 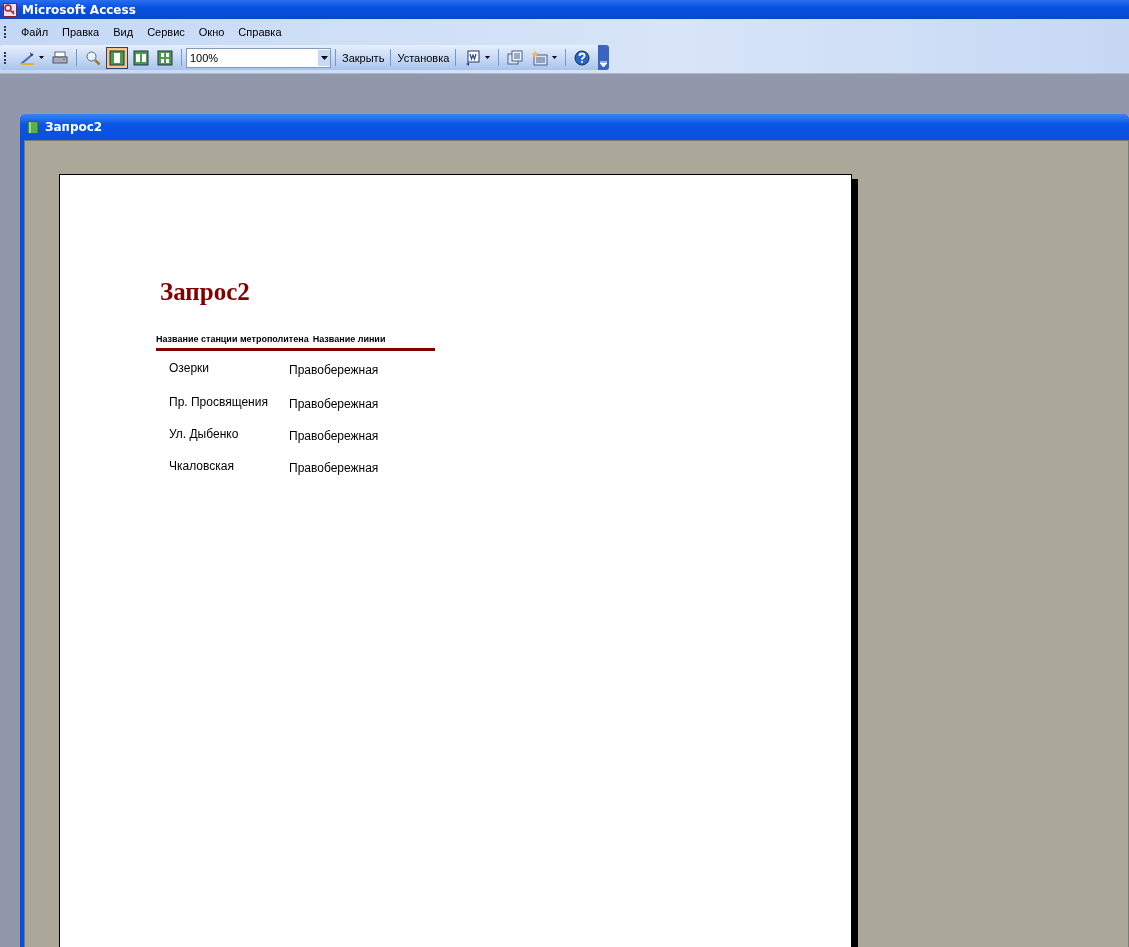 What do you see at coordinates (232, 339) in the screenshot?
I see `column-header: Название станции метрополитена` at bounding box center [232, 339].